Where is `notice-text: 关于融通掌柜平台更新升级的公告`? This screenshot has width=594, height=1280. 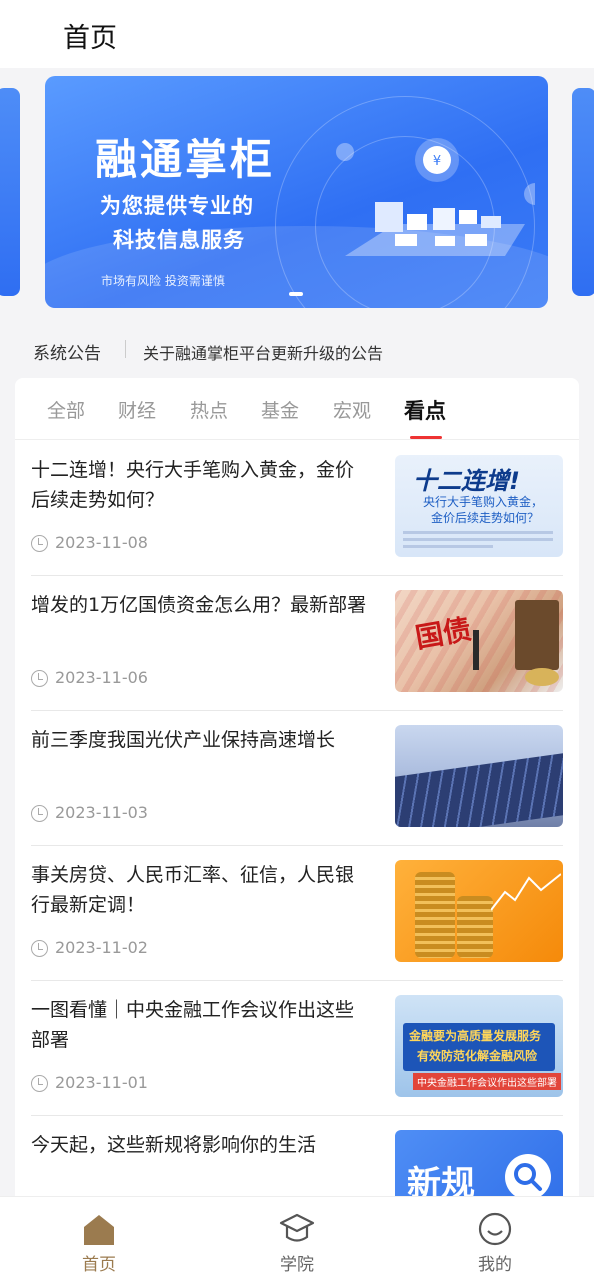
notice-text: 关于融通掌柜平台更新升级的公告 is located at coordinates (263, 352).